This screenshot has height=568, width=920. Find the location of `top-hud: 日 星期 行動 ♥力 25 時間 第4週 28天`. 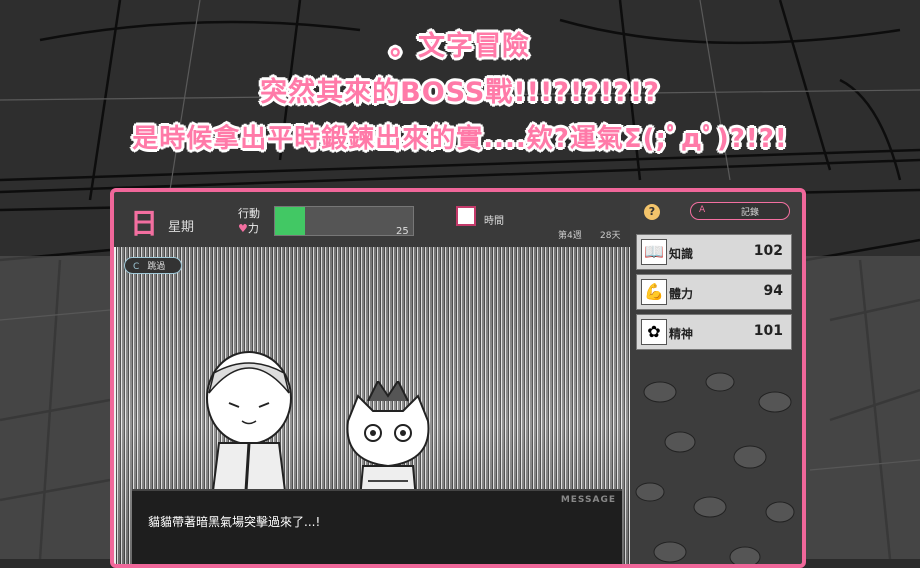

top-hud: 日 星期 行動 ♥力 25 時間 第4週 28天 is located at coordinates (372, 219).